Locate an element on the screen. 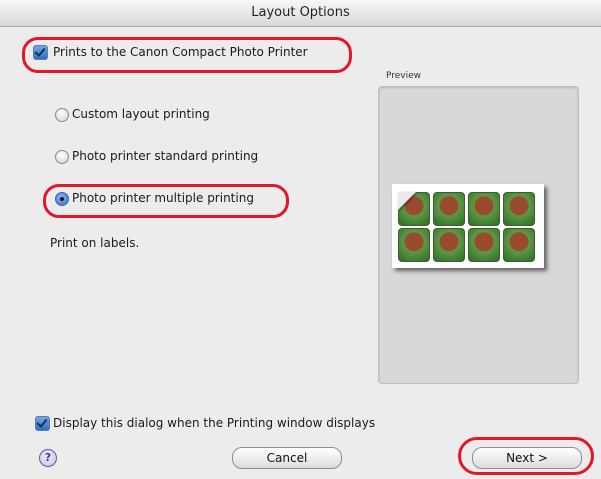  radio-multiple-printing-label: Photo printer multiple printing is located at coordinates (163, 198).